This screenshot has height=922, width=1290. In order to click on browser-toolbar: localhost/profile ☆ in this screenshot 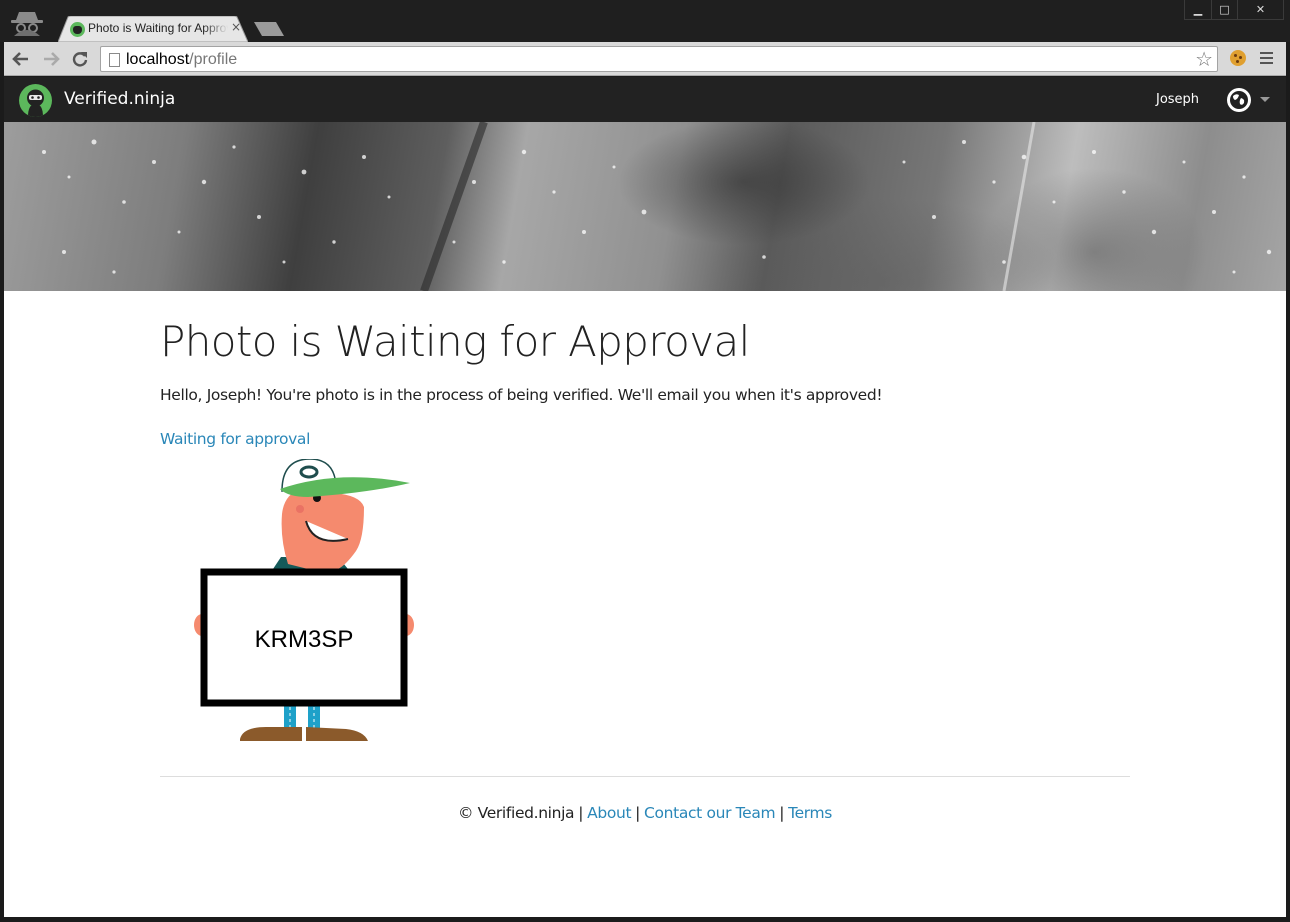, I will do `click(645, 59)`.